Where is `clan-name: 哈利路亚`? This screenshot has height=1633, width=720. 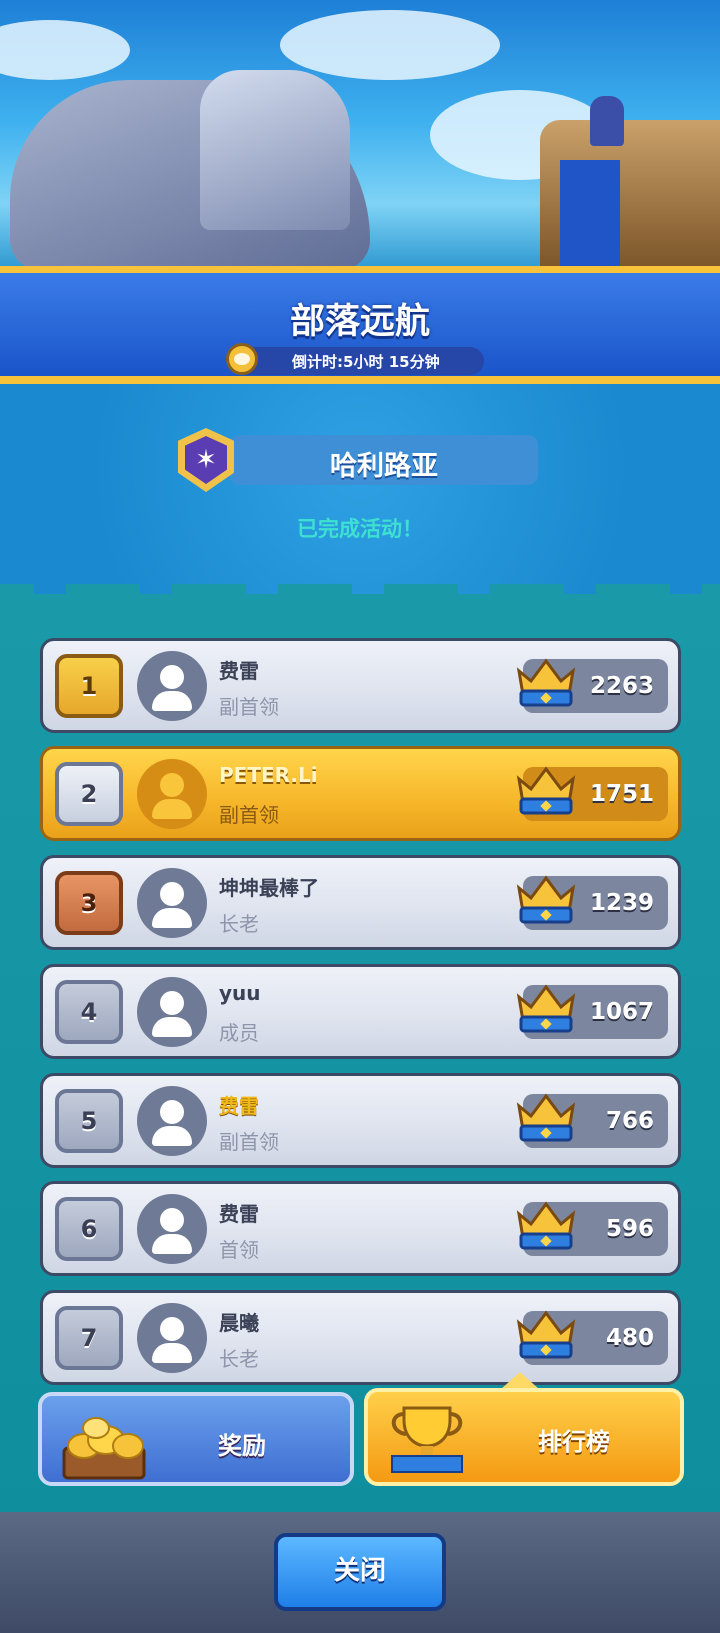
clan-name: 哈利路亚 is located at coordinates (384, 466).